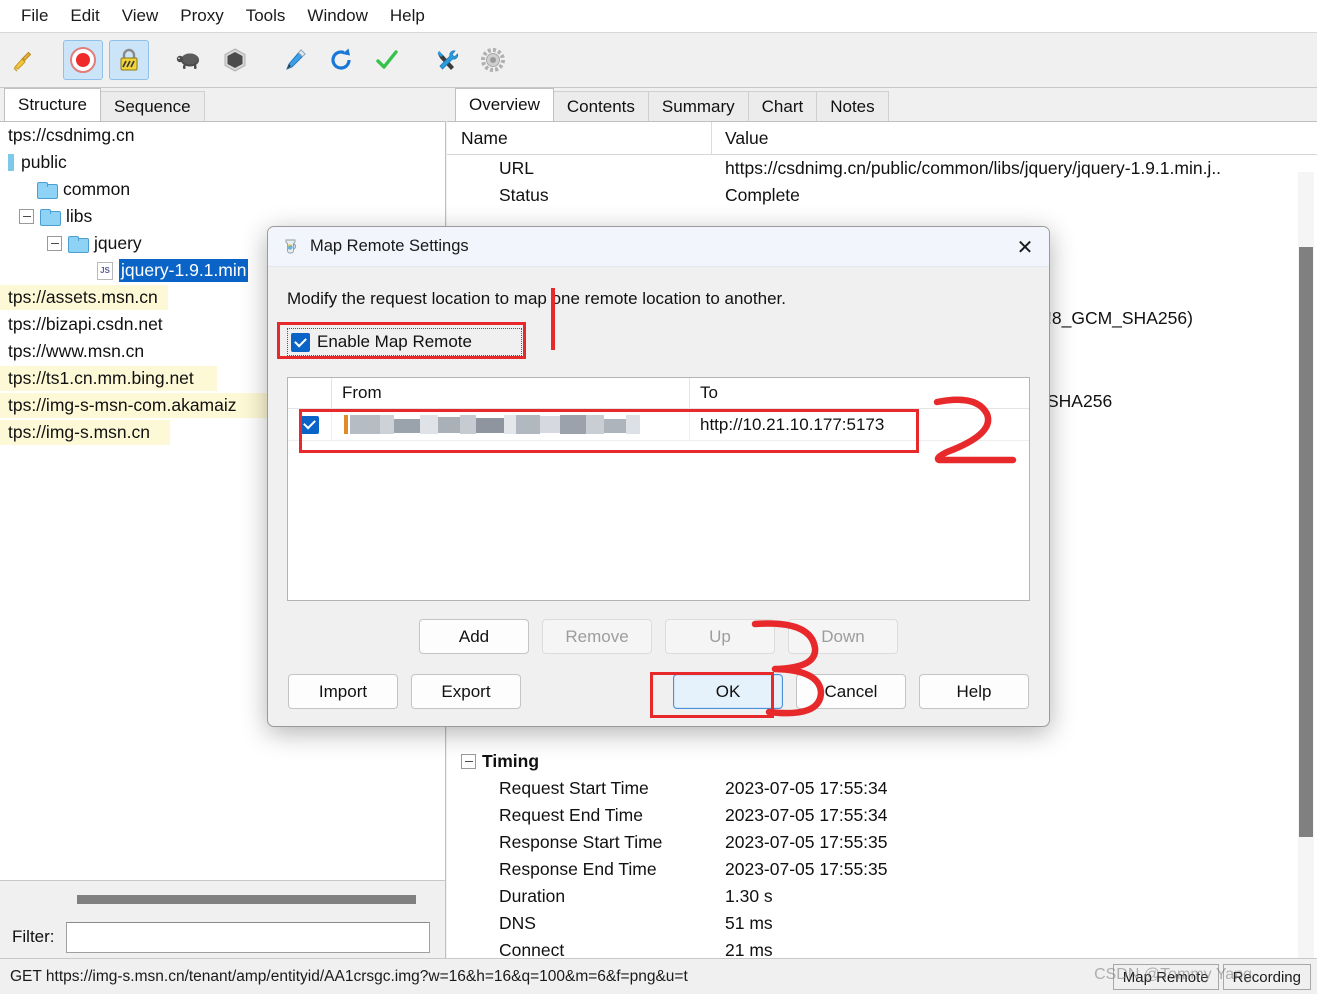 The width and height of the screenshot is (1317, 994). What do you see at coordinates (873, 923) in the screenshot?
I see `table-row: DNS 51 ms` at bounding box center [873, 923].